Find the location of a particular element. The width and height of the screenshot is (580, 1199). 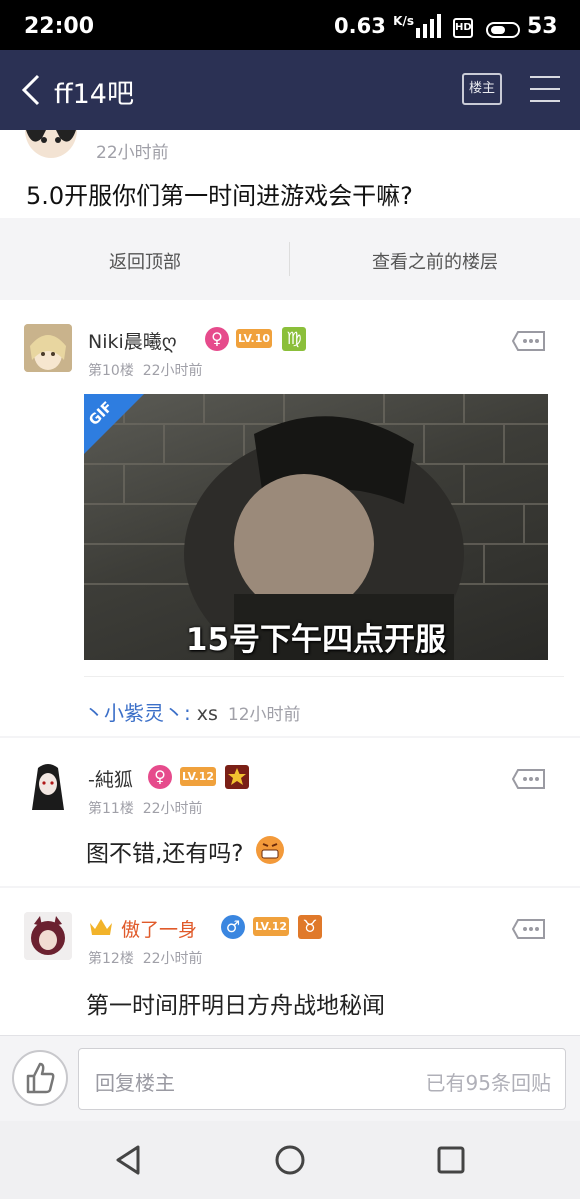

system-nav-bar is located at coordinates (290, 1160).